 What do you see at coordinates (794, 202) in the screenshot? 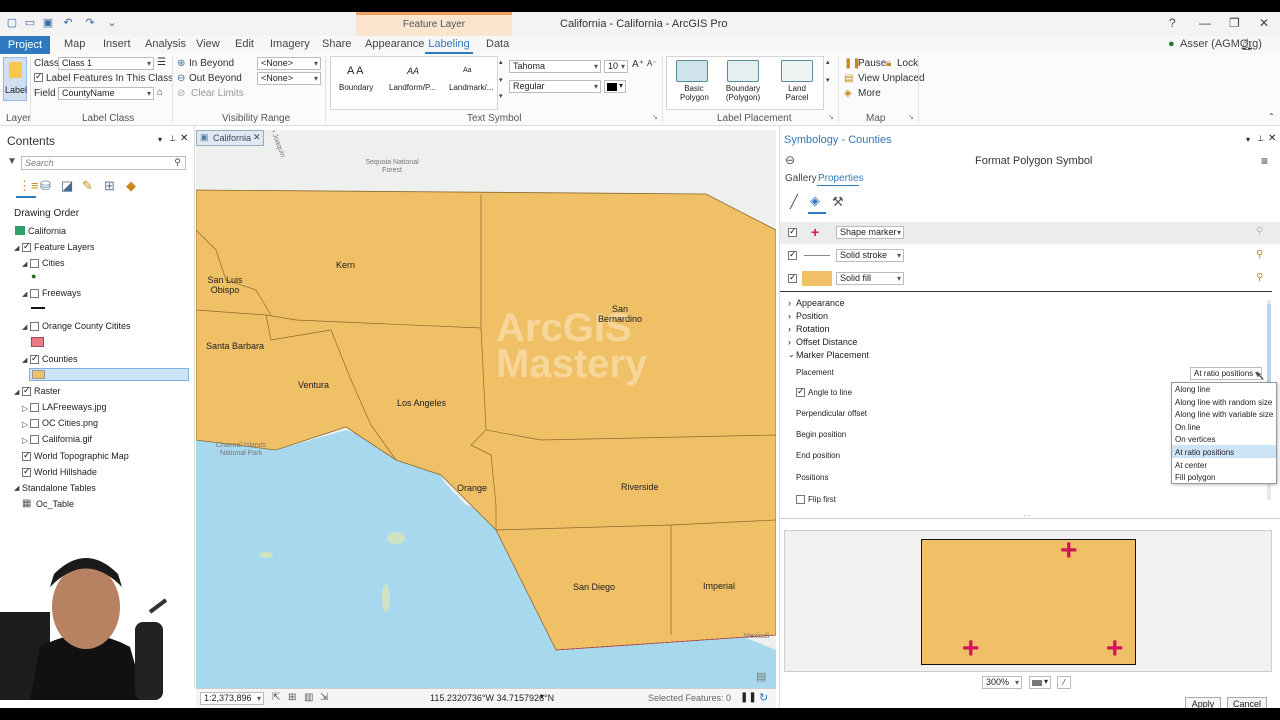
I see `symbol-tab-brush-icon: ╱` at bounding box center [794, 202].